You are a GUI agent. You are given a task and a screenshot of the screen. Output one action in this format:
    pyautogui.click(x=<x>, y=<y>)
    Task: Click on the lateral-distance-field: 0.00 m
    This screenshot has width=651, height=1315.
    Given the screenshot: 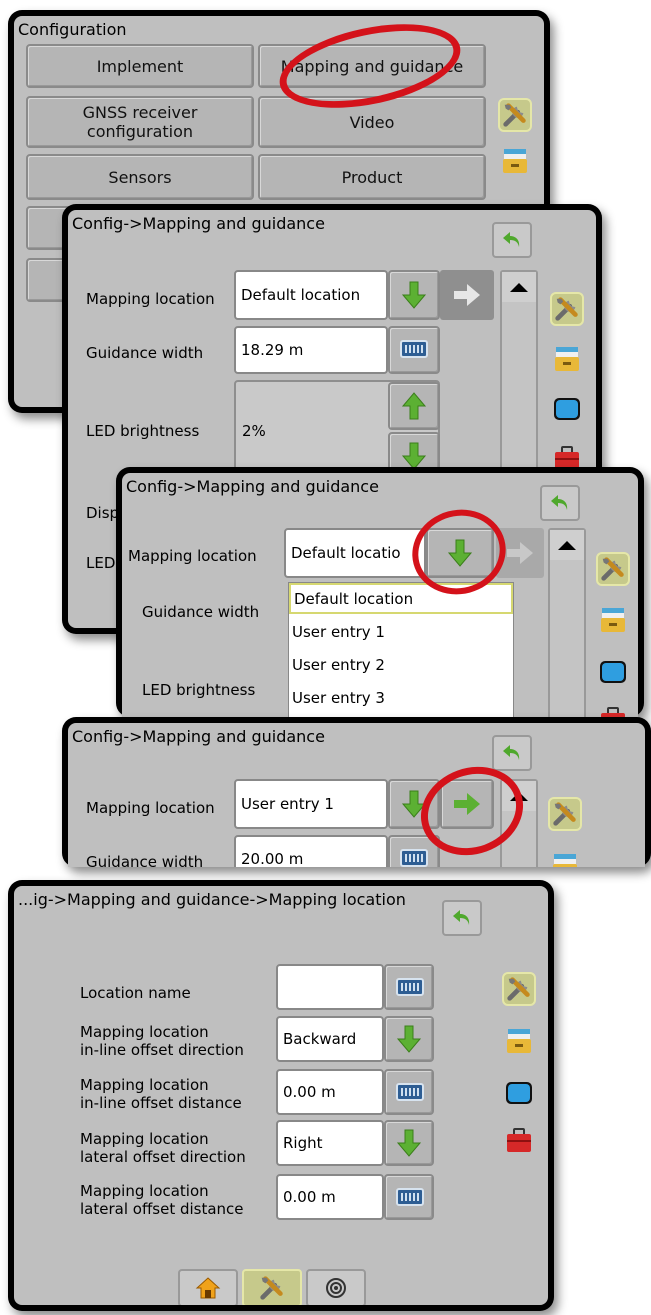 What is the action you would take?
    pyautogui.click(x=330, y=1197)
    